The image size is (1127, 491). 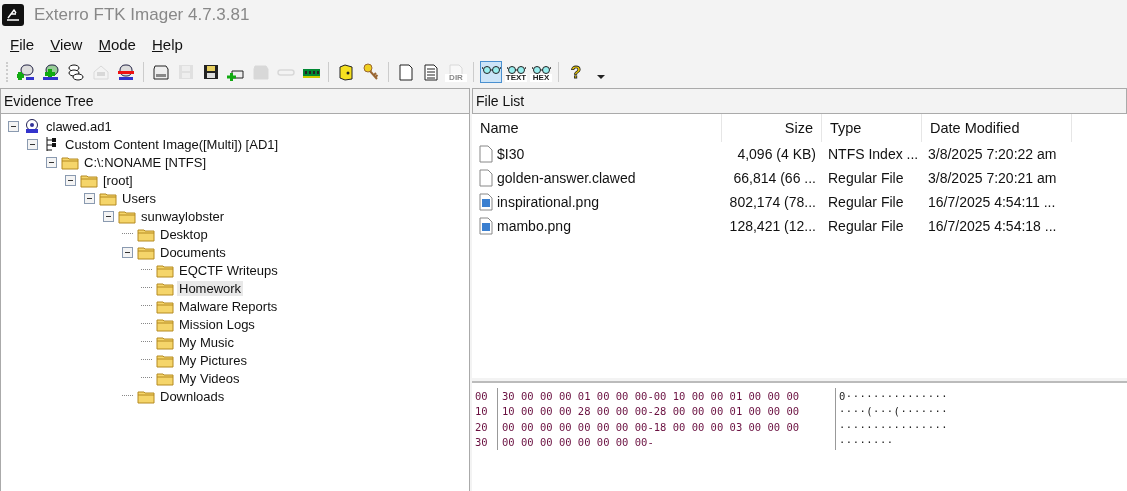 What do you see at coordinates (26, 72) in the screenshot?
I see `evidence-add-icon` at bounding box center [26, 72].